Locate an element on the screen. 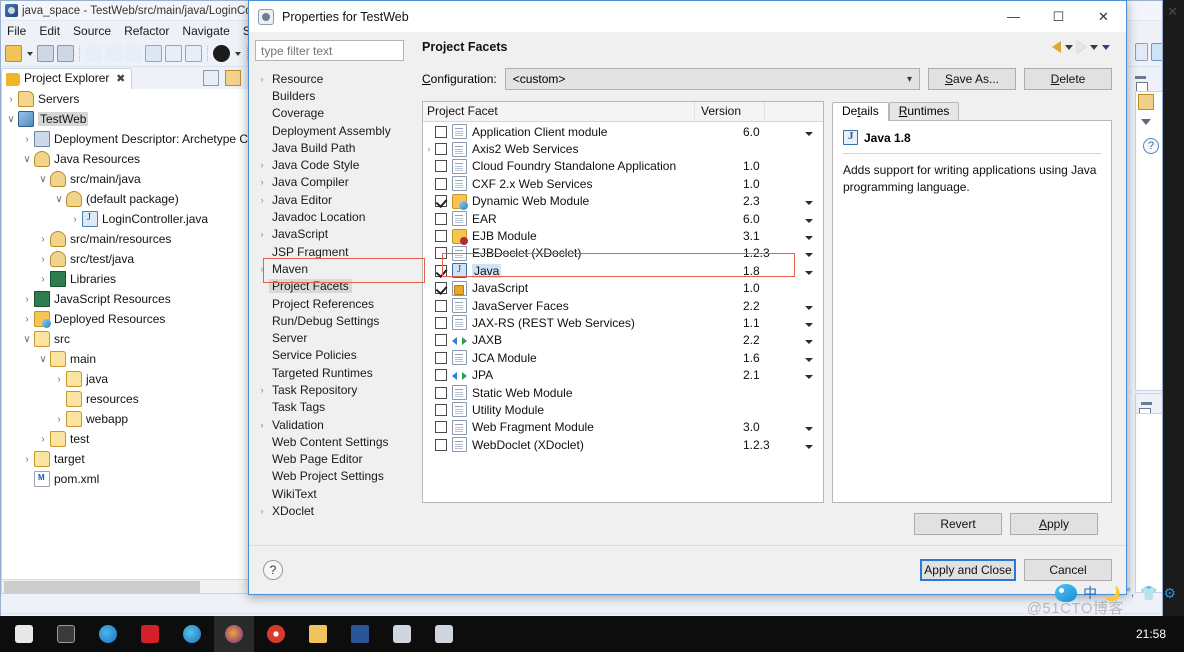  column-header-project-facet: Project Facet is located at coordinates (559, 111).